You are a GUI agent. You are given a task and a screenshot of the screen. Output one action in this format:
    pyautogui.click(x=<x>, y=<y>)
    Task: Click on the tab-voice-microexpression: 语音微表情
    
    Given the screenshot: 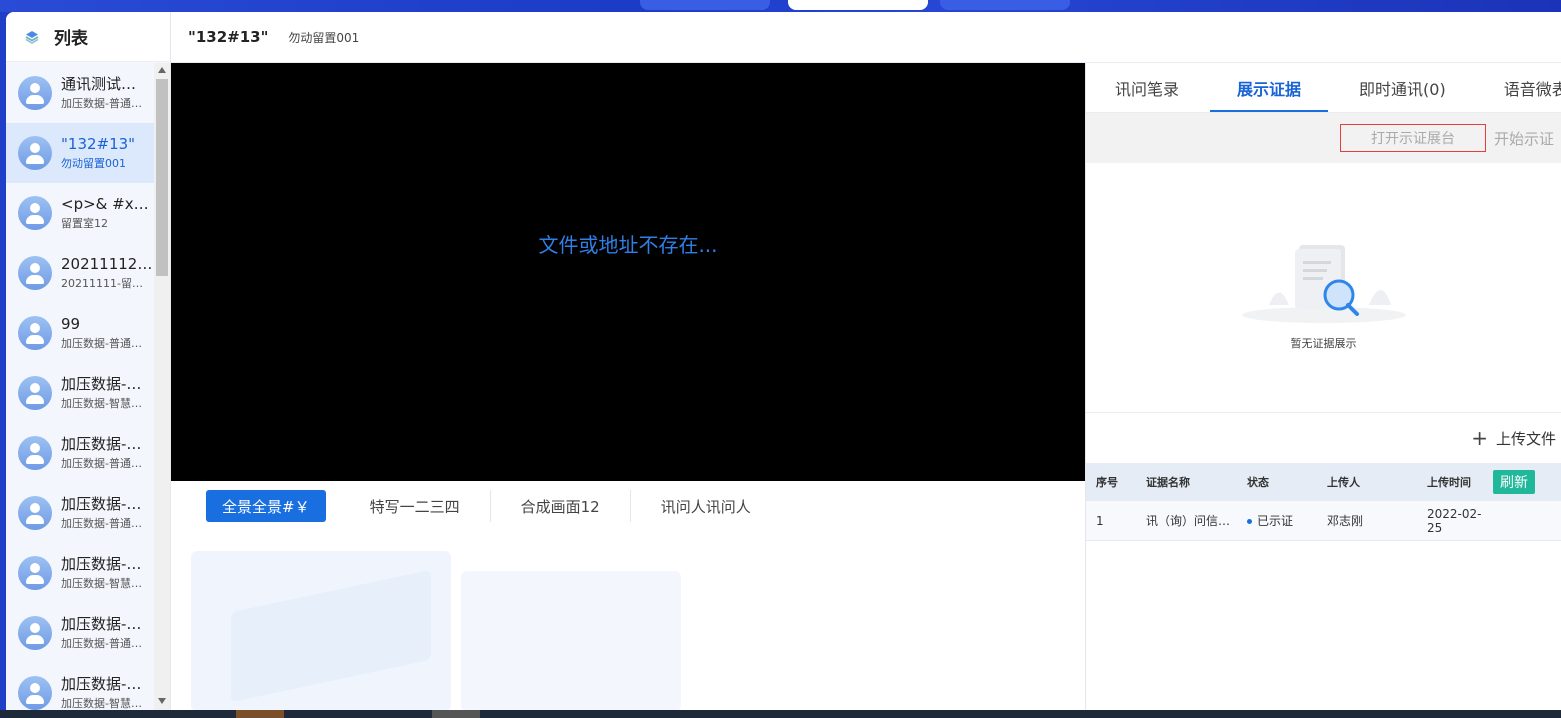 What is the action you would take?
    pyautogui.click(x=1518, y=87)
    